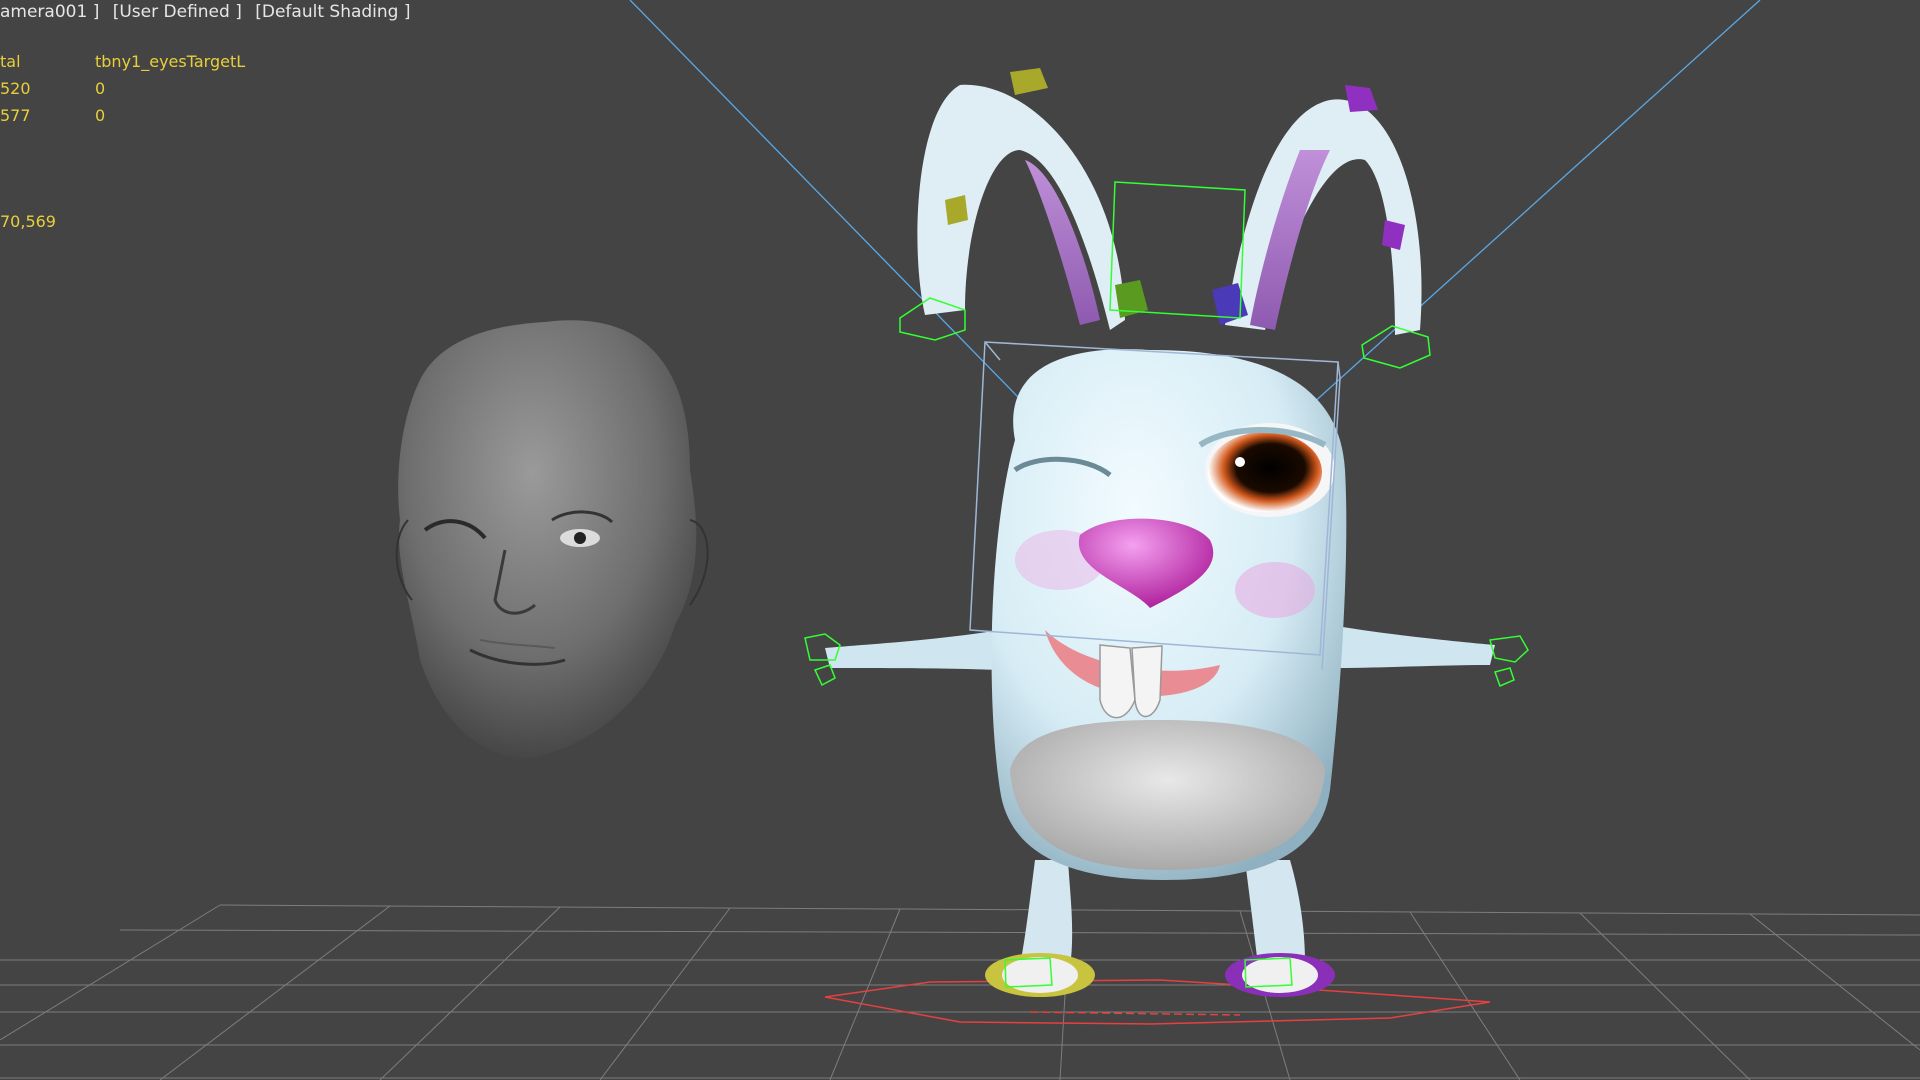 This screenshot has height=1080, width=1920. I want to click on root-control, so click(1157, 1002).